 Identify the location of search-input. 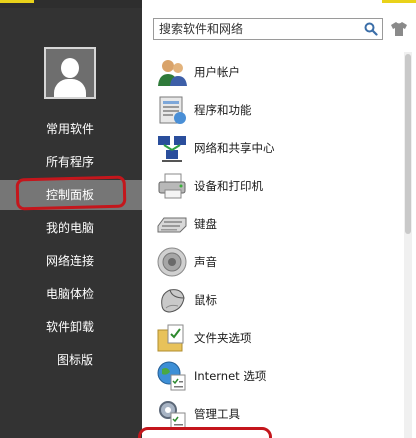
(256, 29).